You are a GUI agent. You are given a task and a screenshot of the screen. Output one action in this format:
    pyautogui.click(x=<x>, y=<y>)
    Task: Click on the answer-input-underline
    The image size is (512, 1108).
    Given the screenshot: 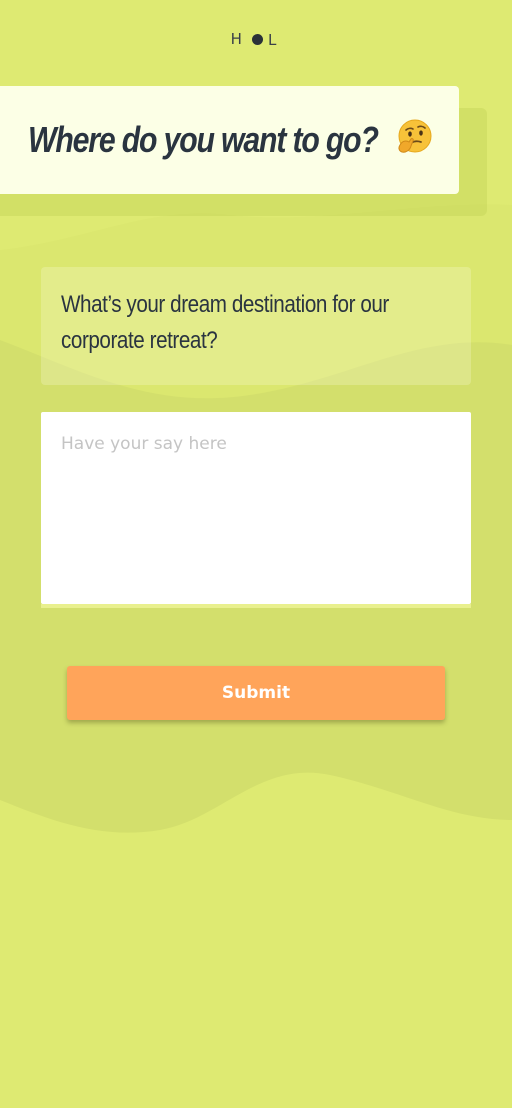 What is the action you would take?
    pyautogui.click(x=256, y=606)
    